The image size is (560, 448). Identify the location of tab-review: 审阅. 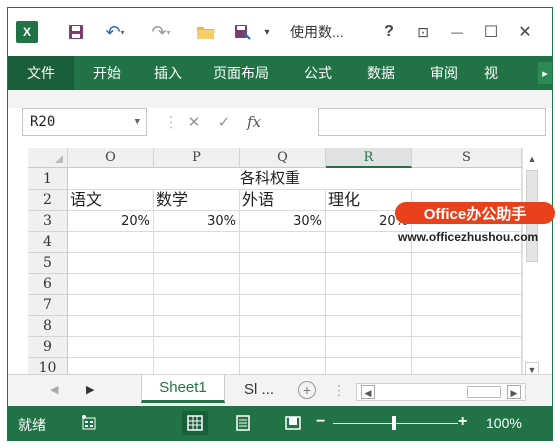
(444, 73).